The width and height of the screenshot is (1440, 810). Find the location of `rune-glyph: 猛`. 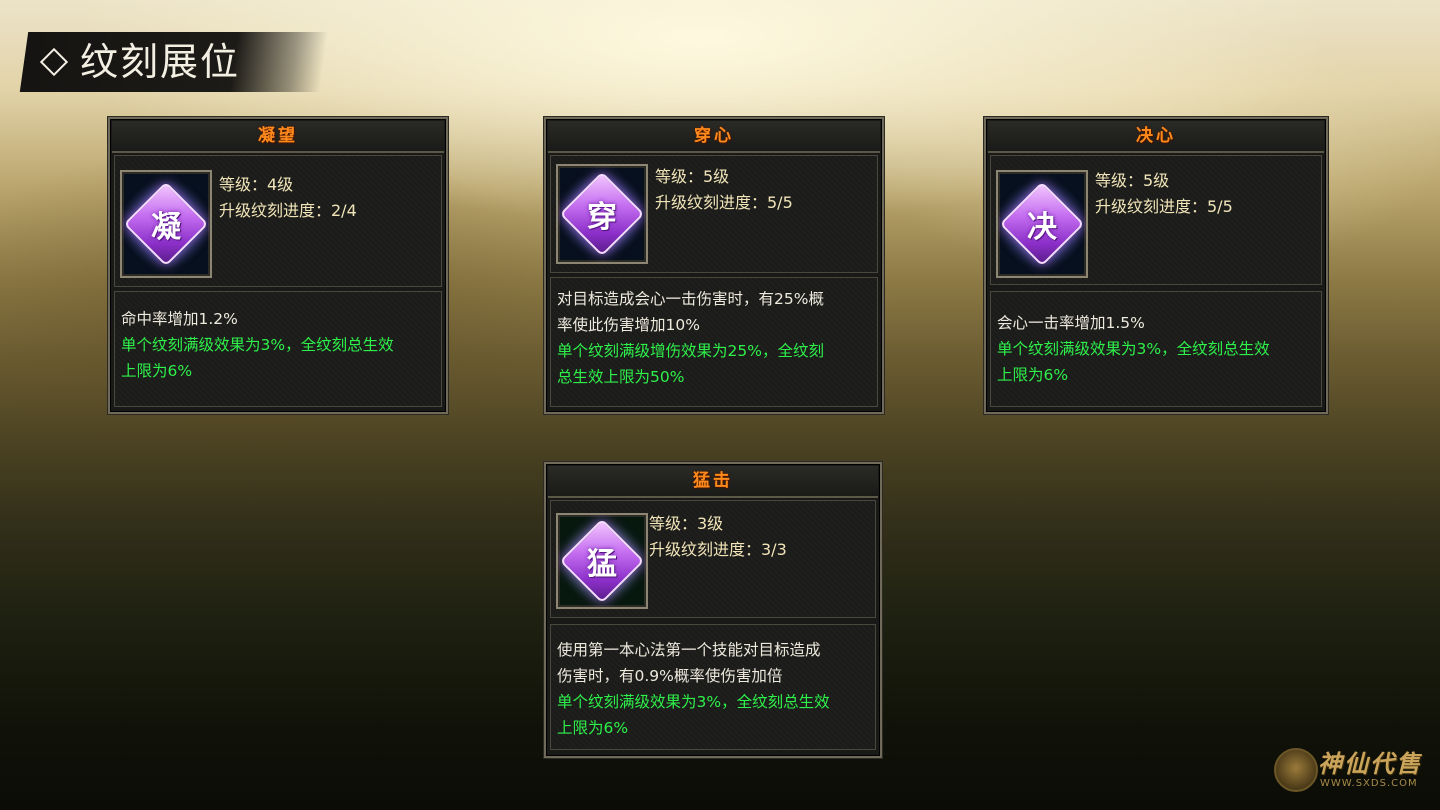

rune-glyph: 猛 is located at coordinates (602, 564).